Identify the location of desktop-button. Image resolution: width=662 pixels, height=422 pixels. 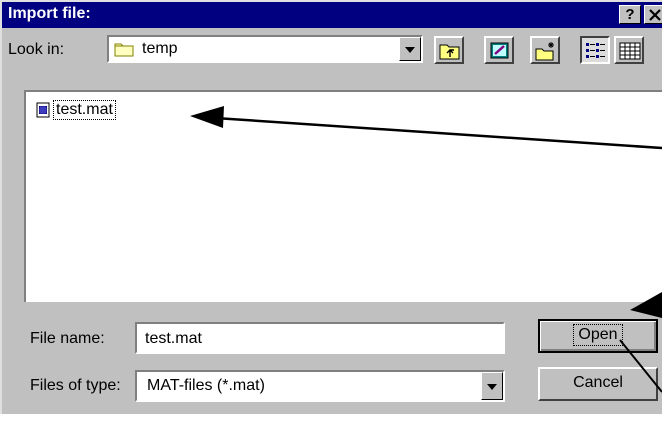
(499, 50).